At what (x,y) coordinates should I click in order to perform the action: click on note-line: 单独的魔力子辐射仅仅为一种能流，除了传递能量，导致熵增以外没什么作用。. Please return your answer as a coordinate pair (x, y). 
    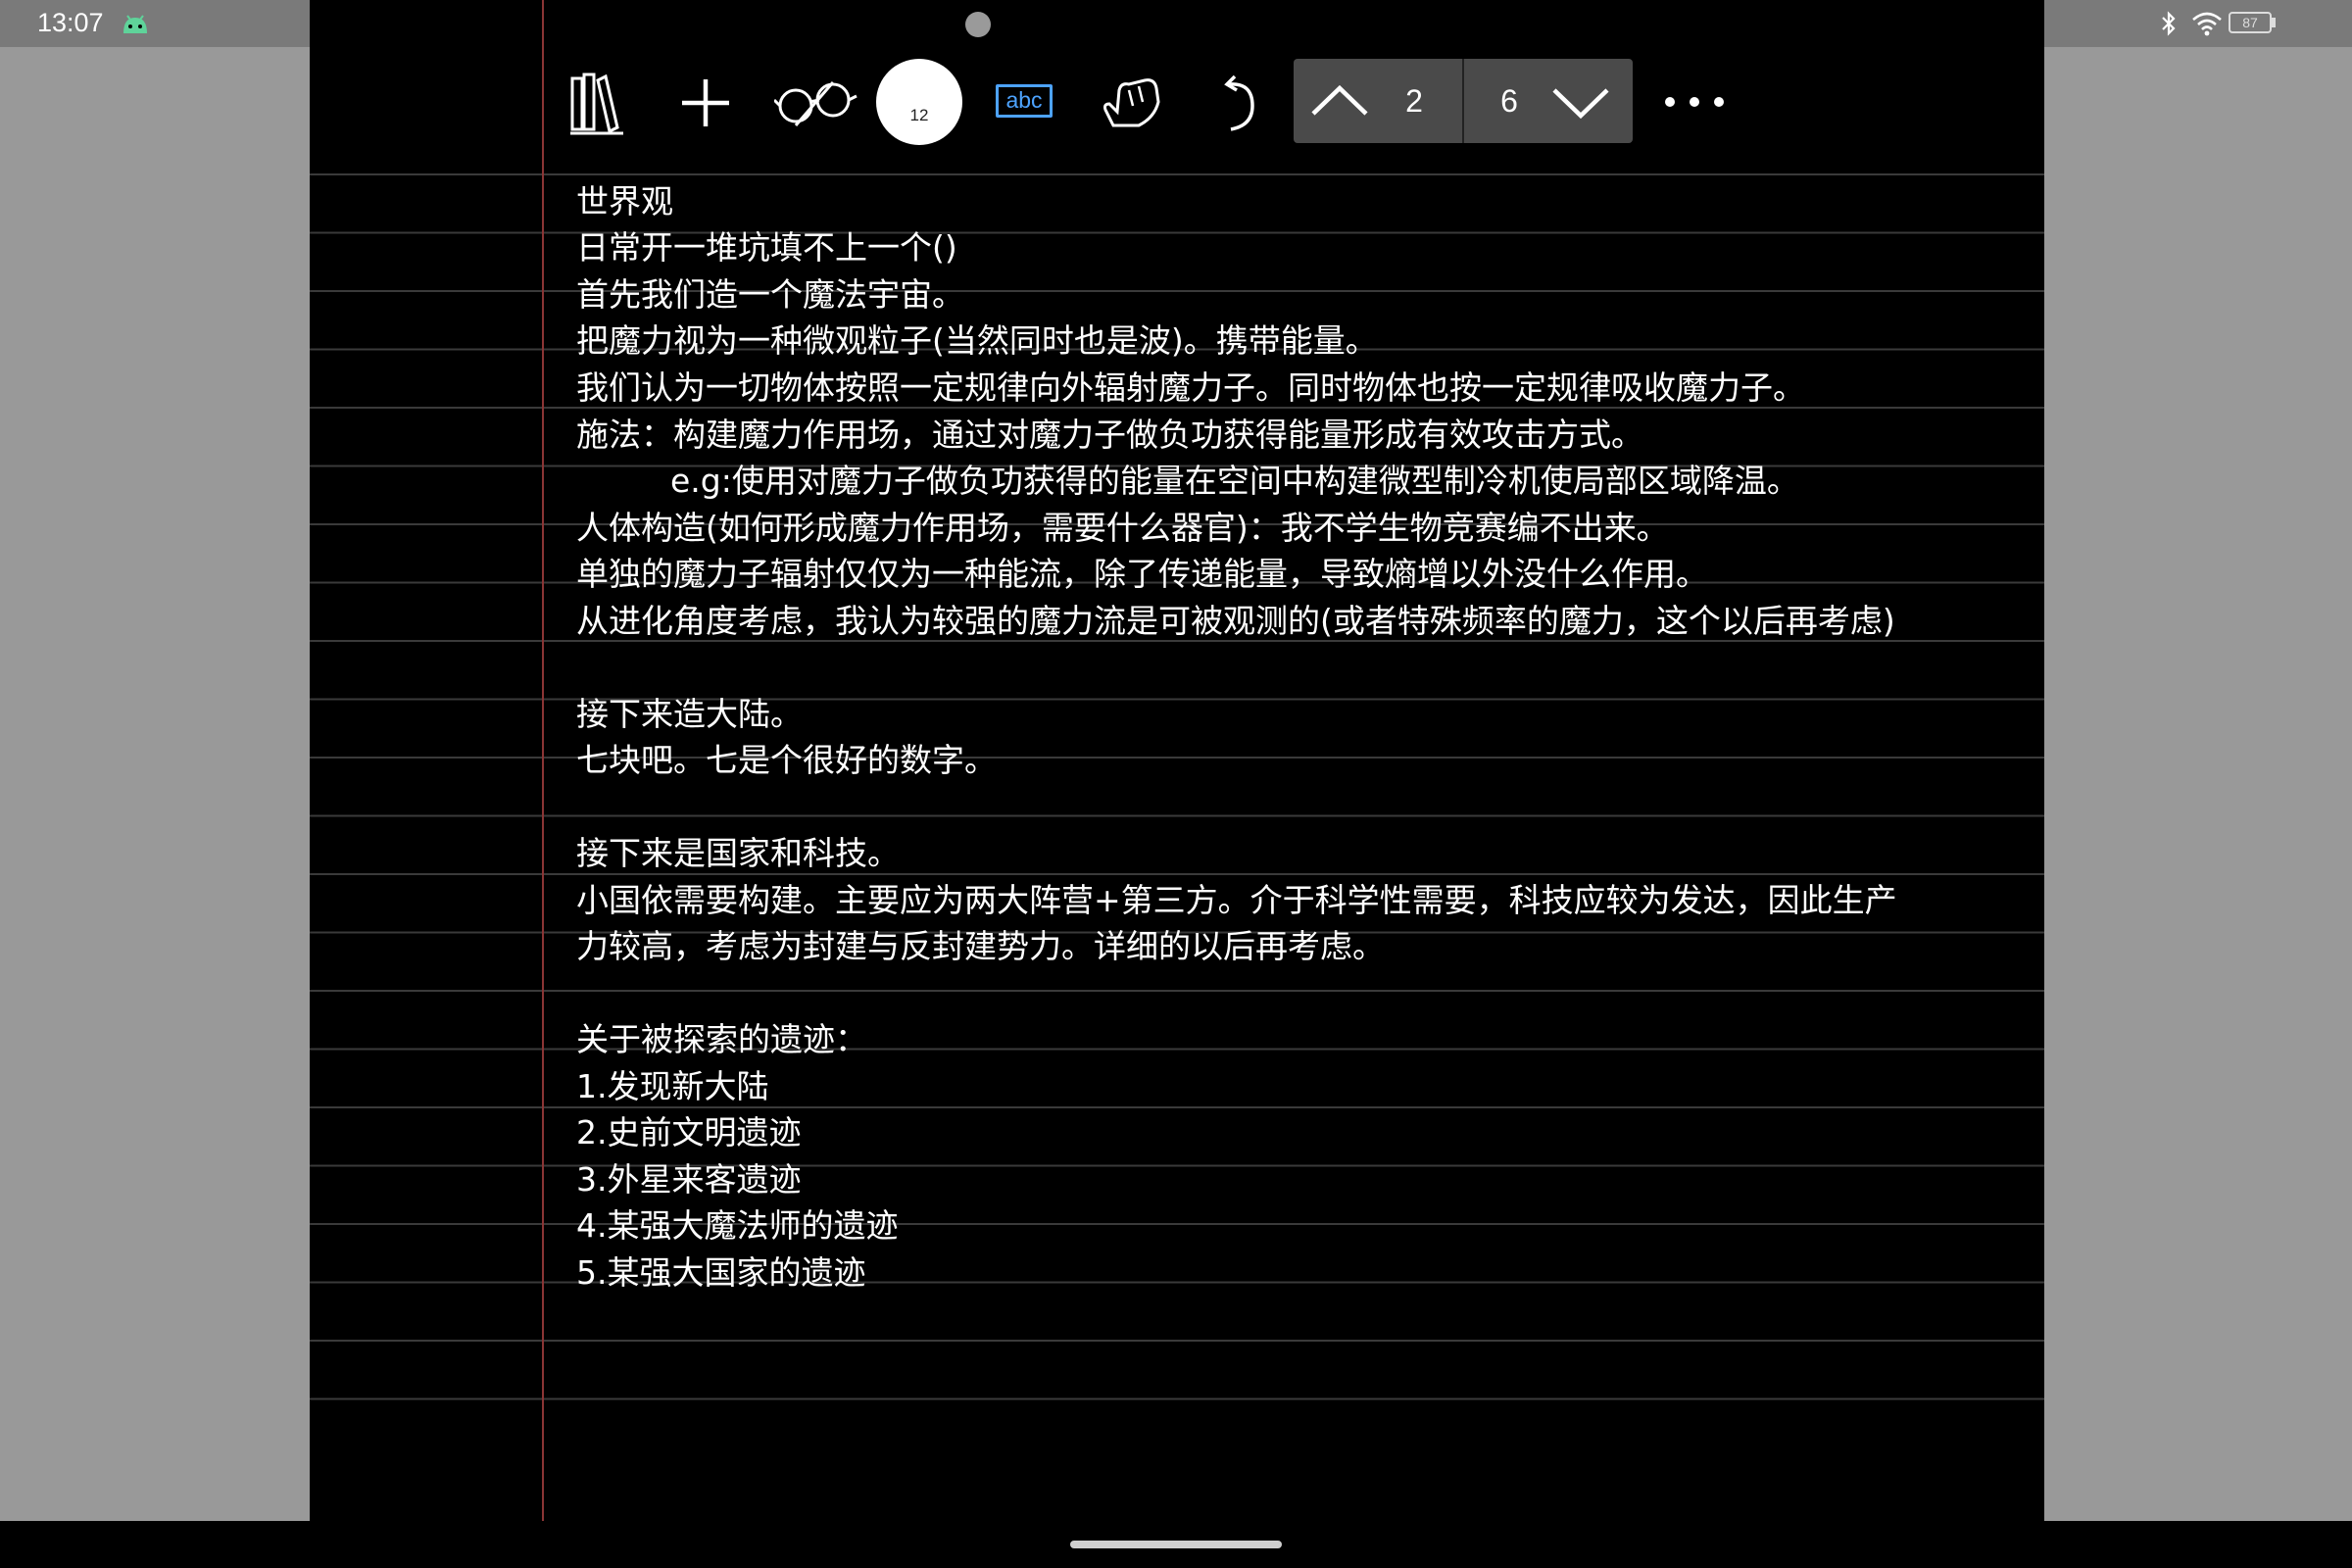
    Looking at the image, I should click on (1142, 574).